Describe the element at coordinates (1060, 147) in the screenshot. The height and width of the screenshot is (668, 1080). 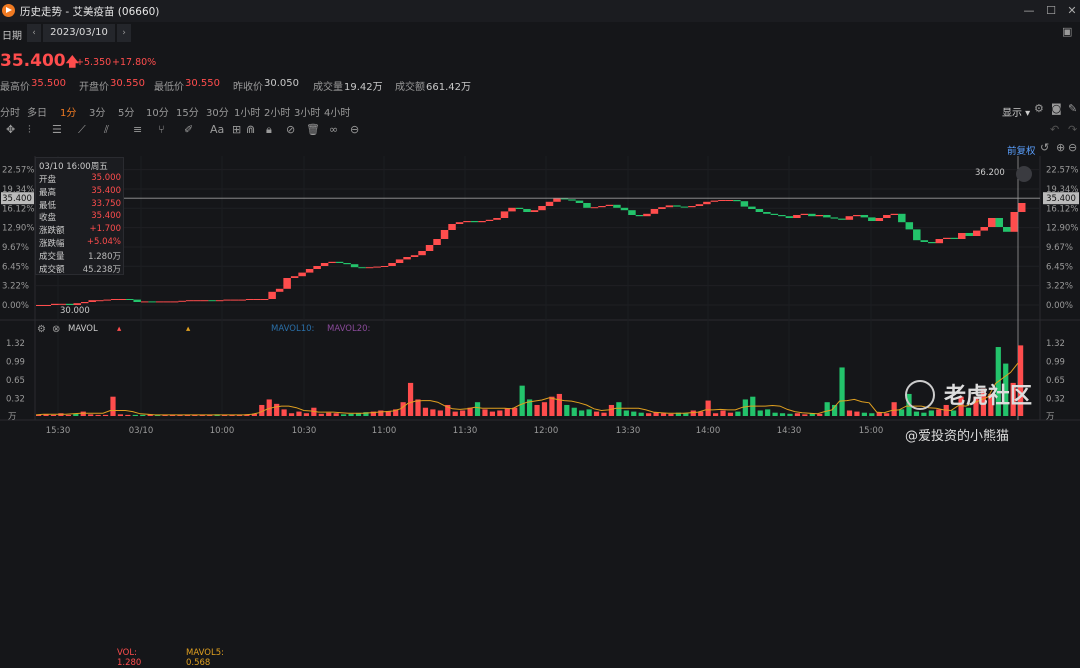
I see `zoom-in-icon: ⊕` at that location.